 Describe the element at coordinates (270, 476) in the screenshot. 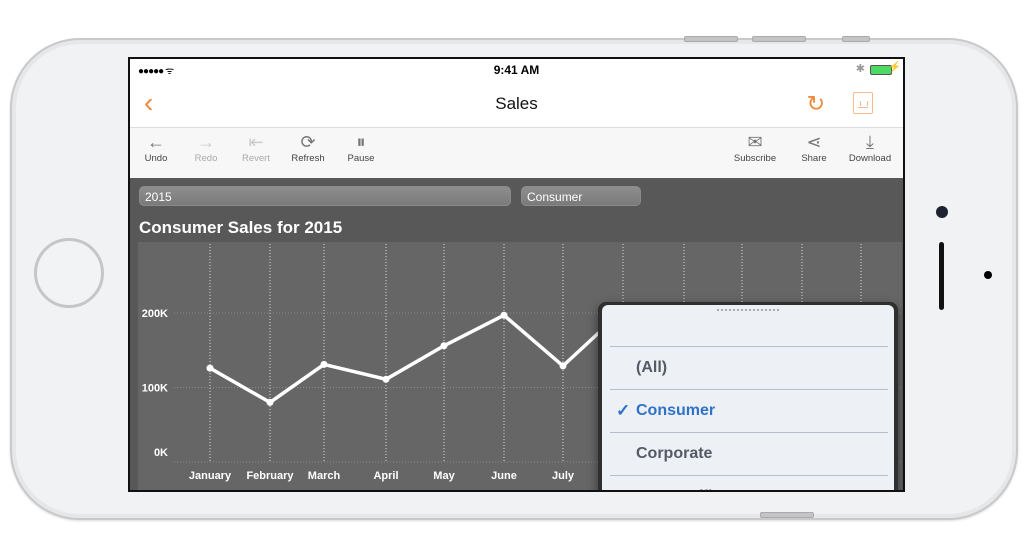

I see `x-tick-label: February` at that location.